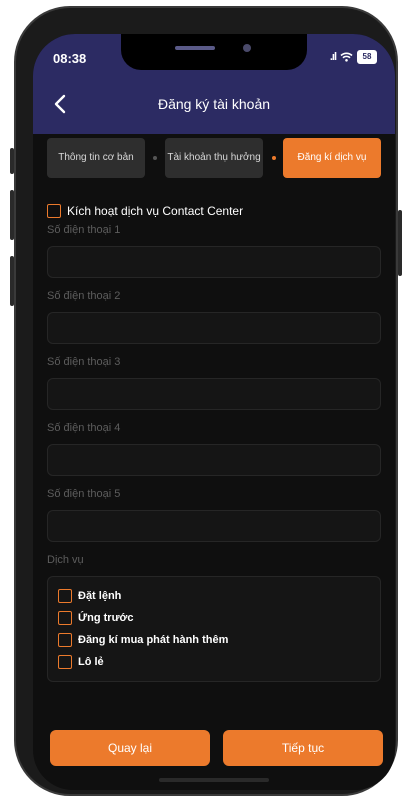 The width and height of the screenshot is (408, 796). I want to click on step-basic-info: Thông tin cơ bản, so click(96, 158).